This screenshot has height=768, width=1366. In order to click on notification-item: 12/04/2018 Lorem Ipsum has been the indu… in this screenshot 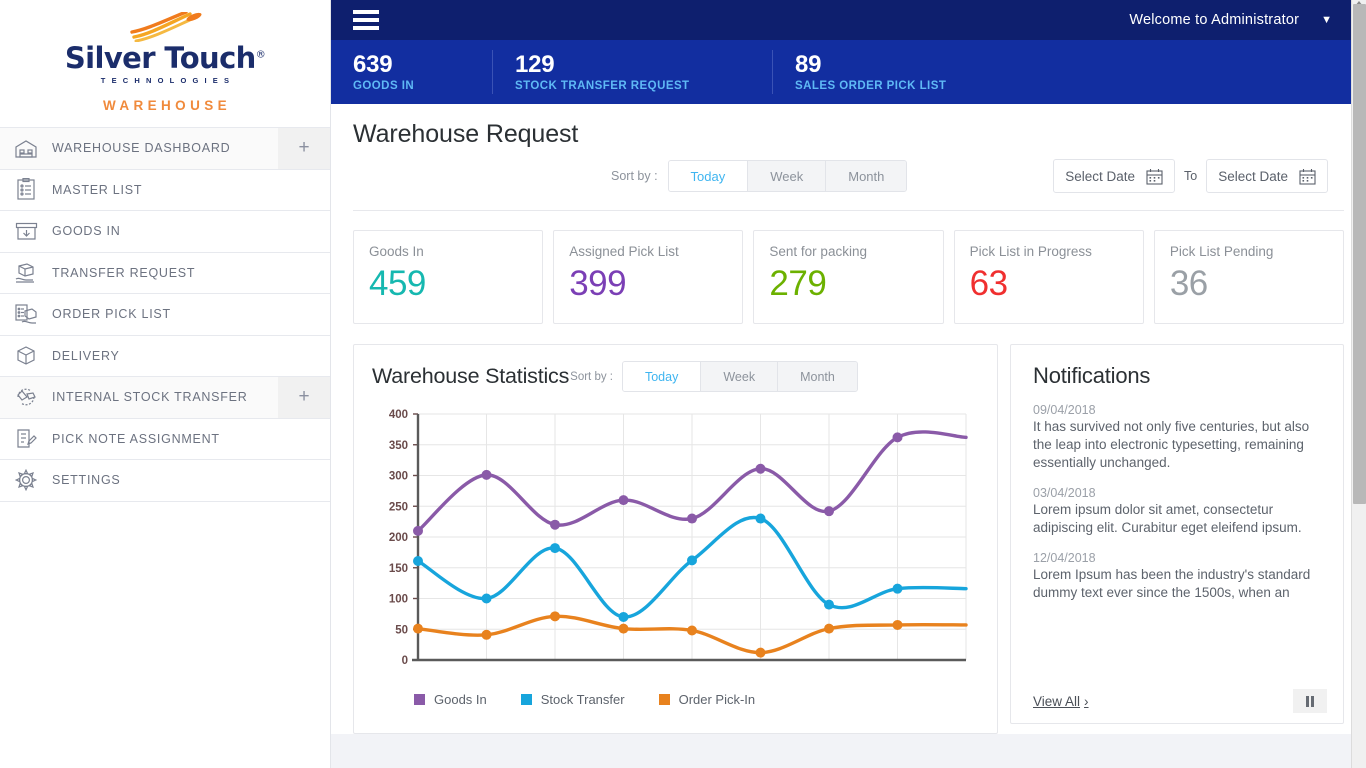, I will do `click(1178, 576)`.